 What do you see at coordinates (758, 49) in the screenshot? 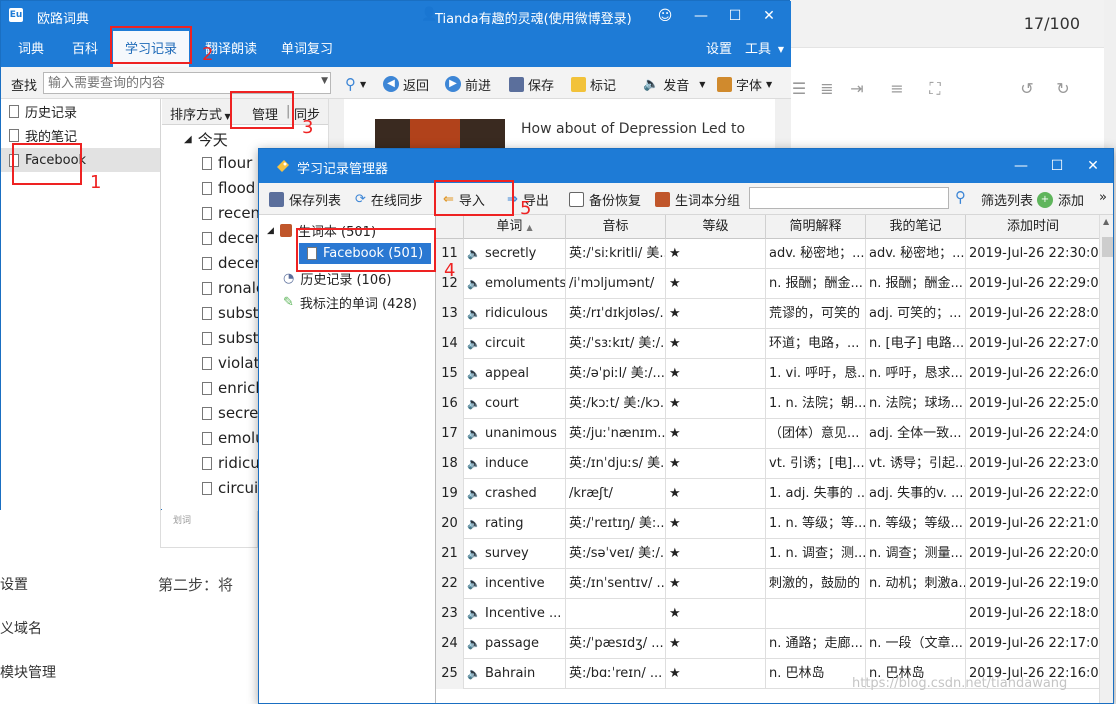
I see `nav-tools: 工具` at bounding box center [758, 49].